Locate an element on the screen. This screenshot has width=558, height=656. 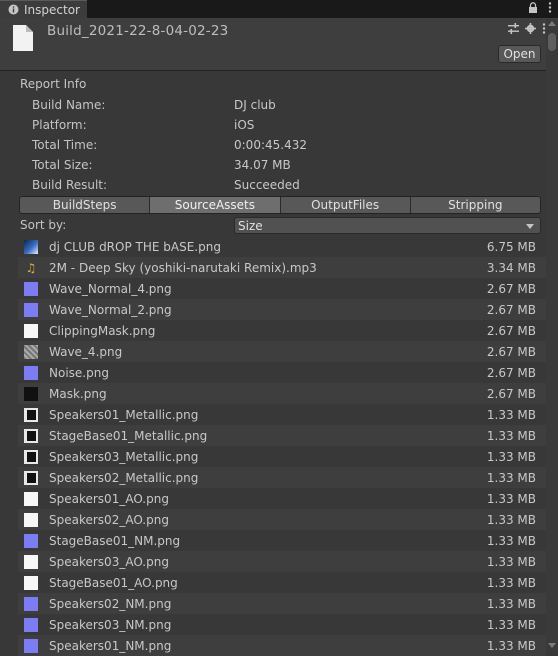
asset-row: Wave_Normal_2.png 2.67 MB is located at coordinates (282, 309).